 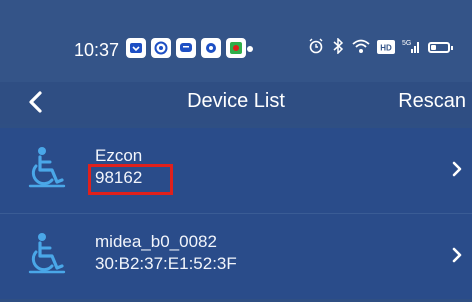 What do you see at coordinates (186, 48) in the screenshot?
I see `message-app-icon` at bounding box center [186, 48].